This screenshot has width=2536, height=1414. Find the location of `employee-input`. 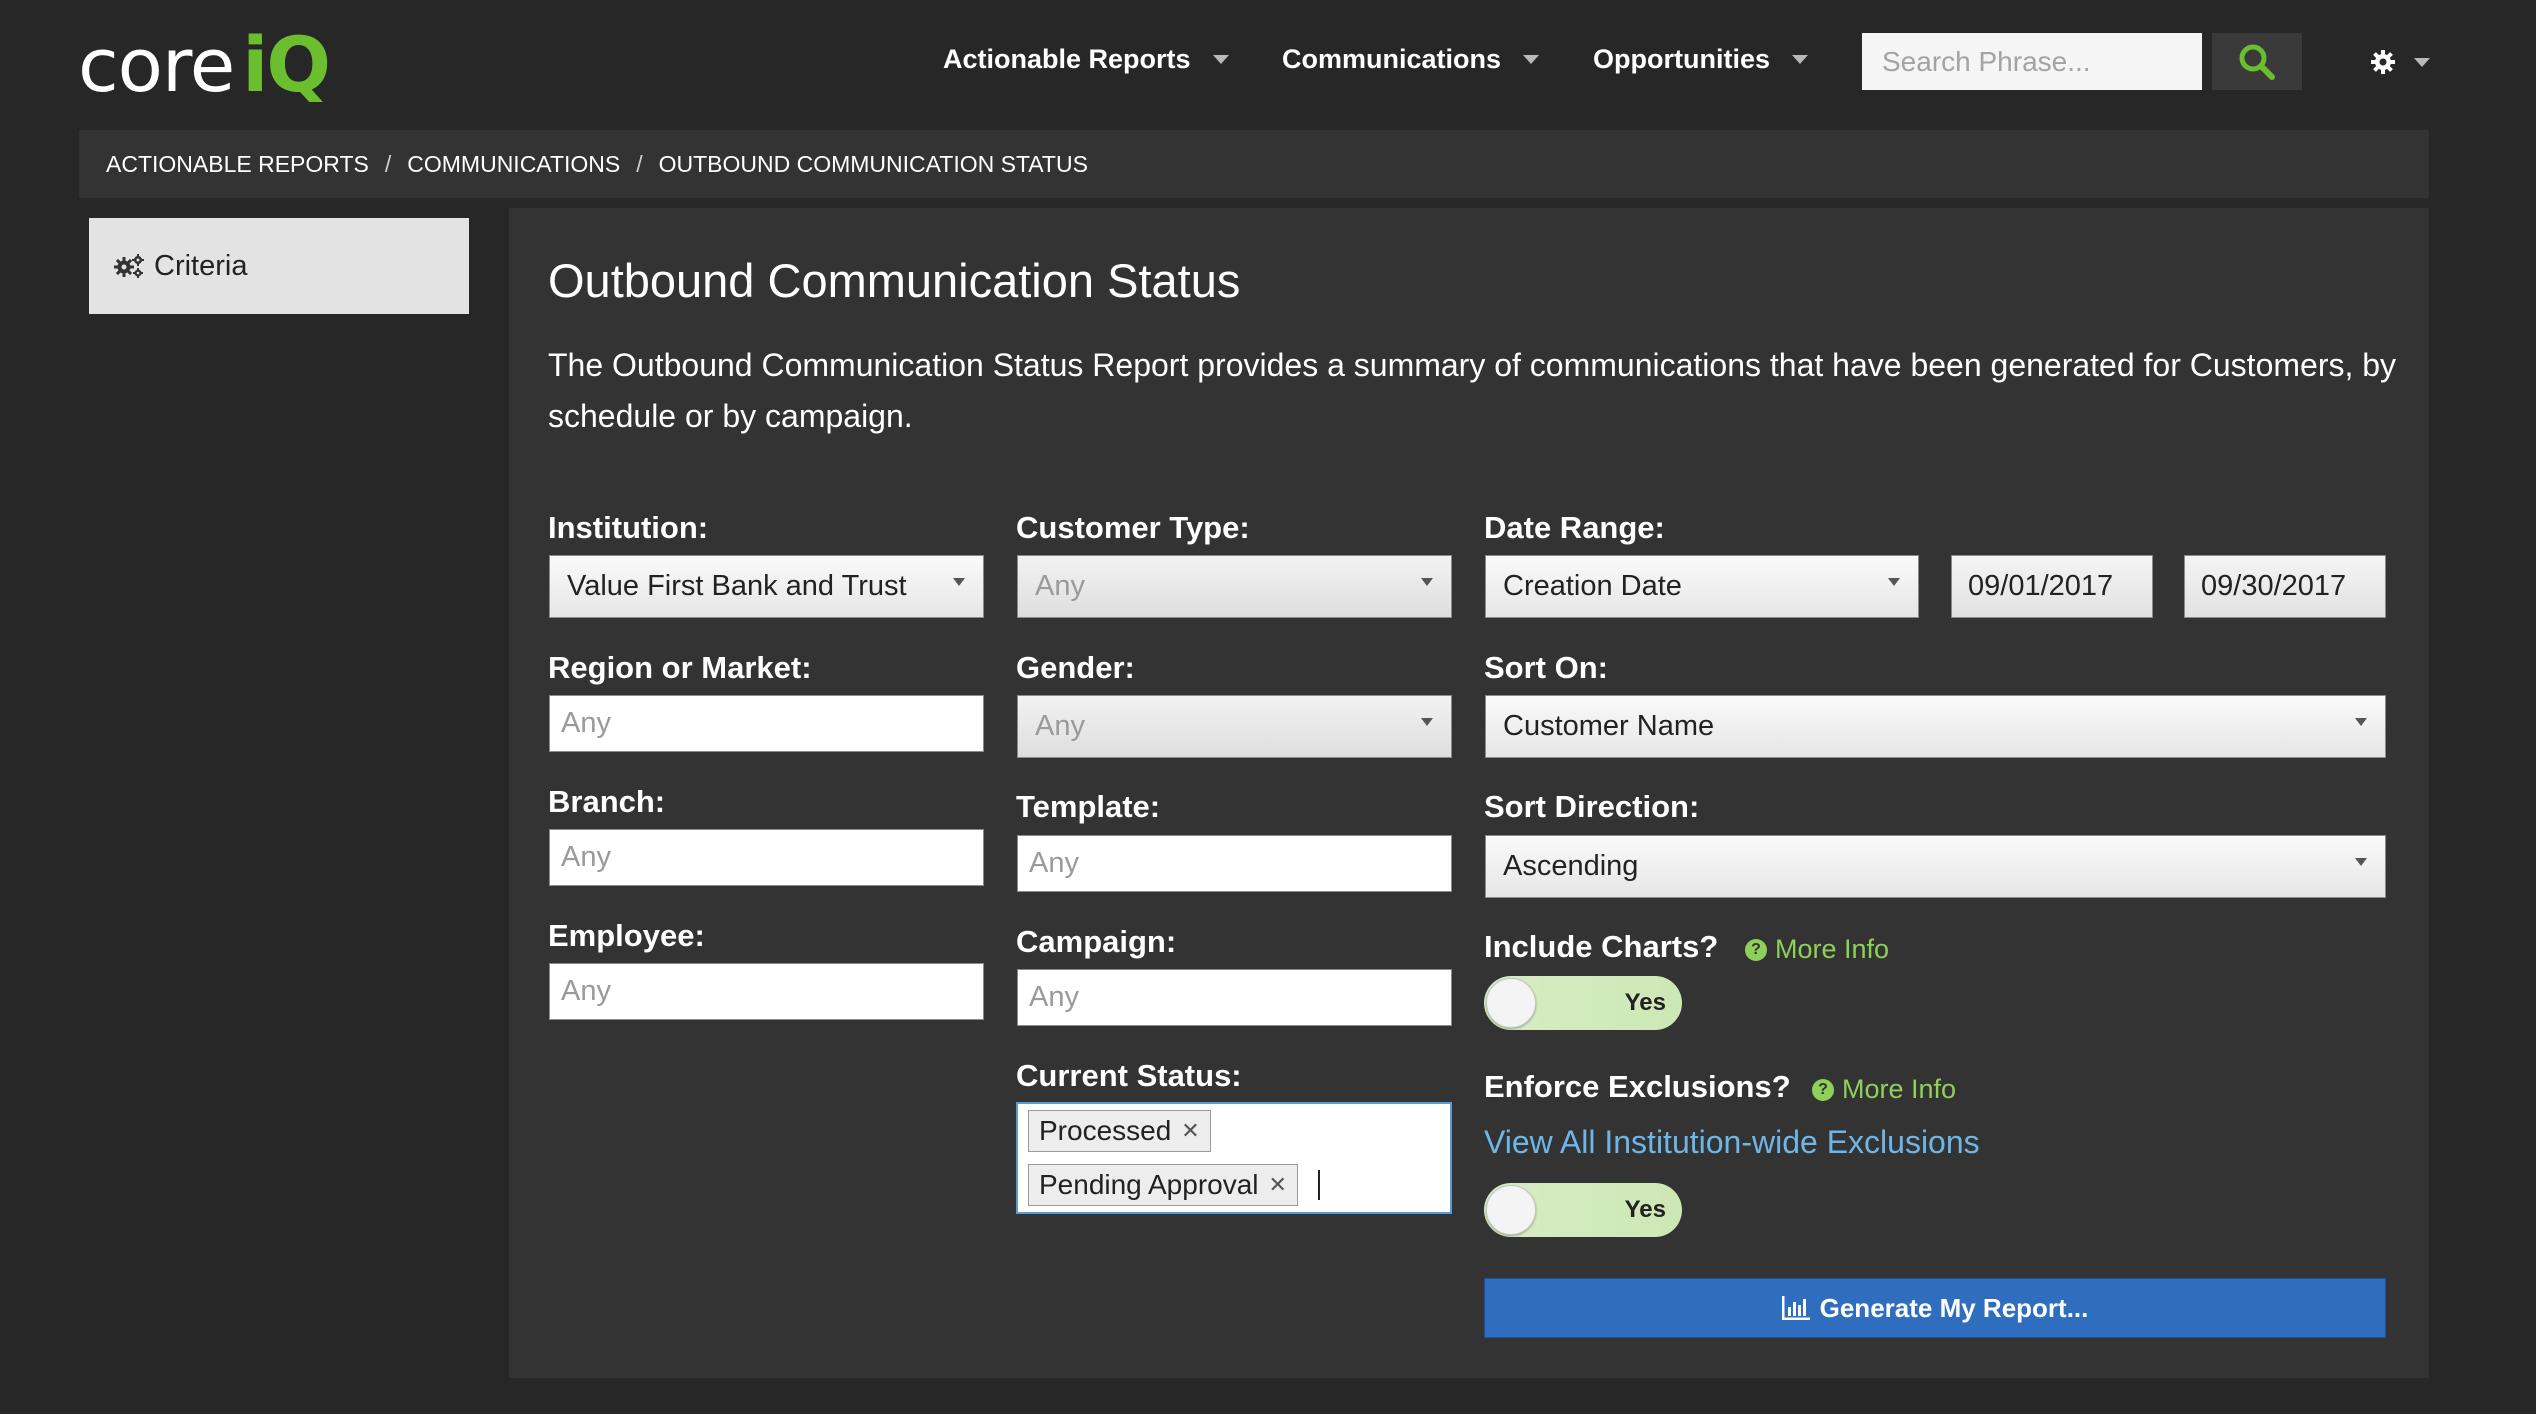

employee-input is located at coordinates (766, 991).